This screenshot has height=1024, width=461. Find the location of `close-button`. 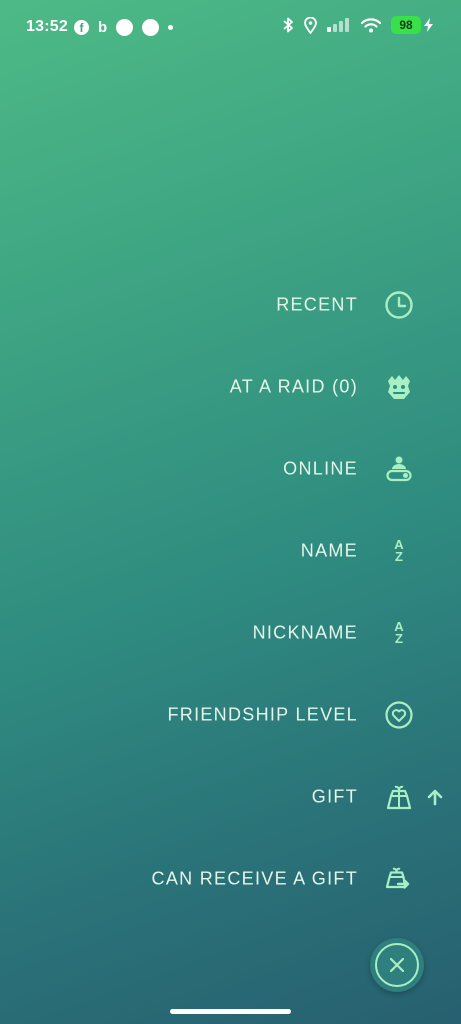

close-button is located at coordinates (397, 965).